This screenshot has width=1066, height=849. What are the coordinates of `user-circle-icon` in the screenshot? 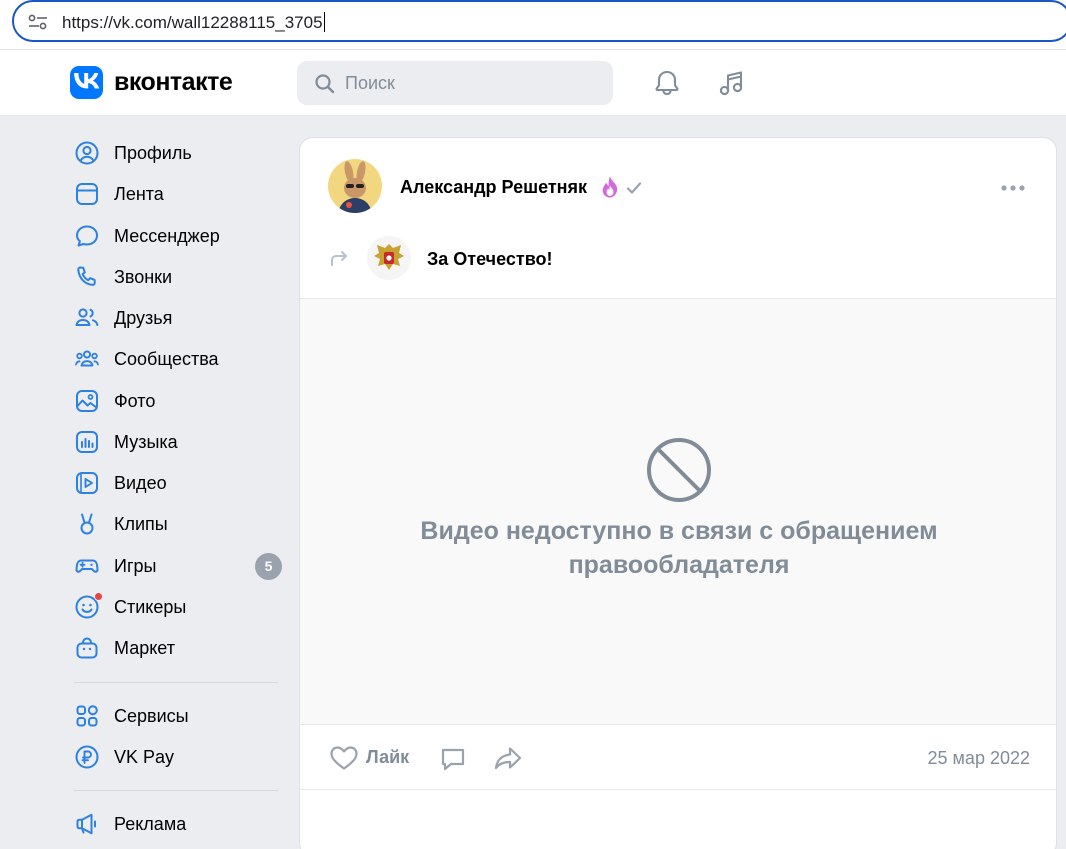 It's located at (87, 153).